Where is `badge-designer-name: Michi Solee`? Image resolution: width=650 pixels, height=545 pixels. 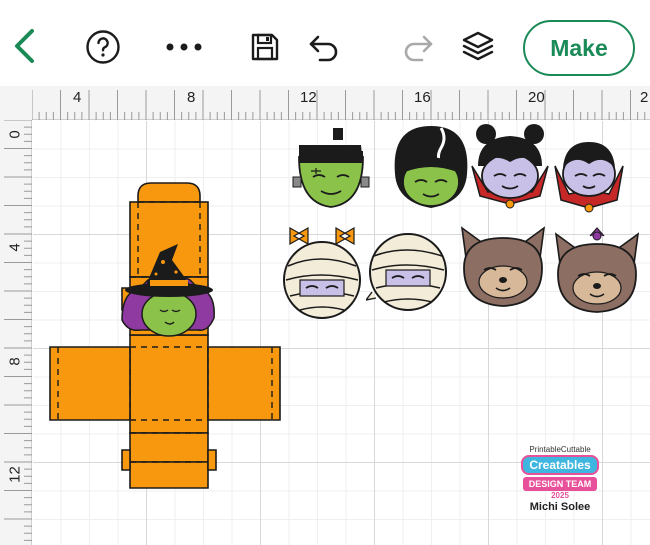
badge-designer-name: Michi Solee is located at coordinates (560, 507).